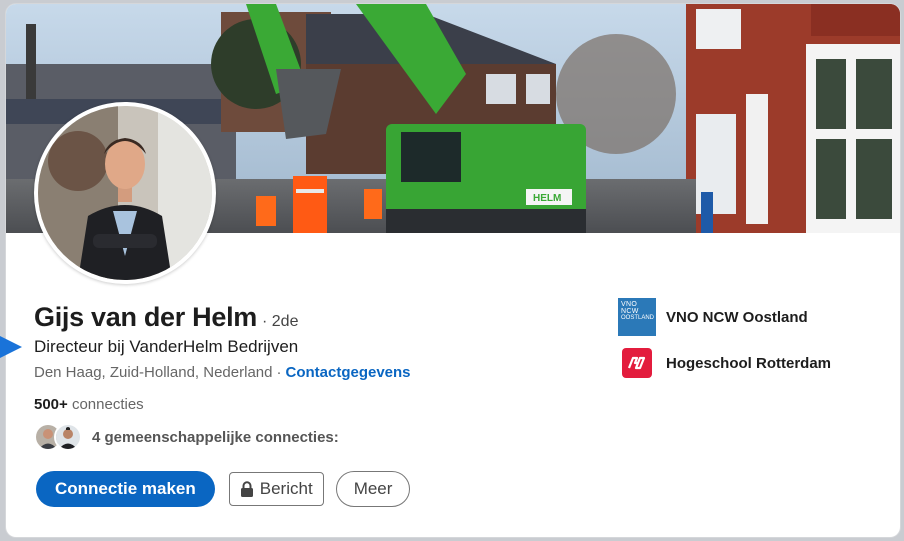  Describe the element at coordinates (749, 363) in the screenshot. I see `org-name: Hogeschool Rotterdam` at that location.